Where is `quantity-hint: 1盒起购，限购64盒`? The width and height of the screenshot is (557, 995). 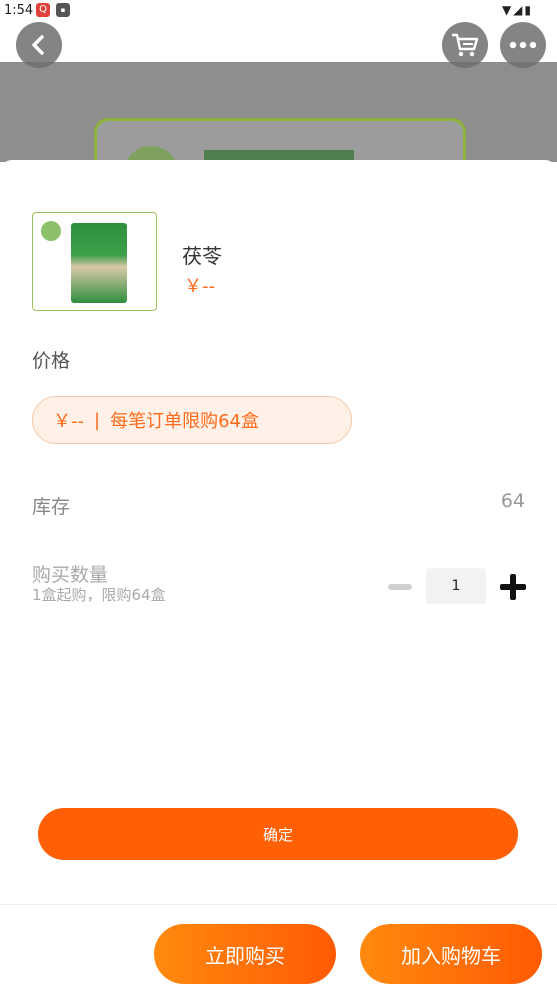 quantity-hint: 1盒起购，限购64盒 is located at coordinates (99, 595).